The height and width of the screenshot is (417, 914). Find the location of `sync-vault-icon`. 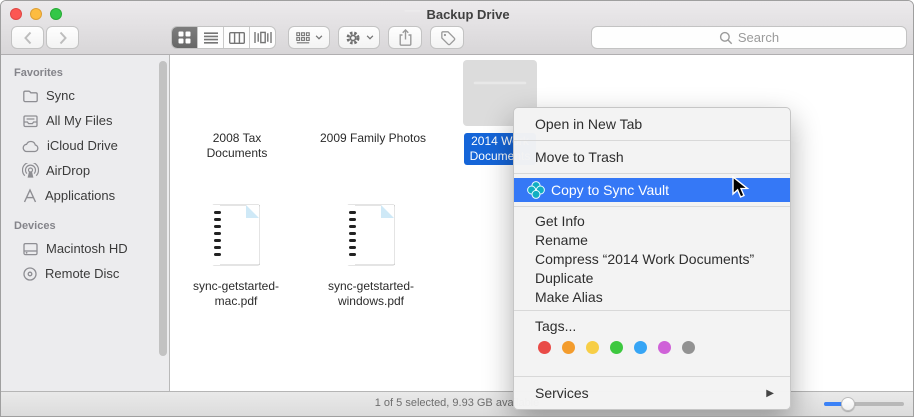

sync-vault-icon is located at coordinates (536, 190).